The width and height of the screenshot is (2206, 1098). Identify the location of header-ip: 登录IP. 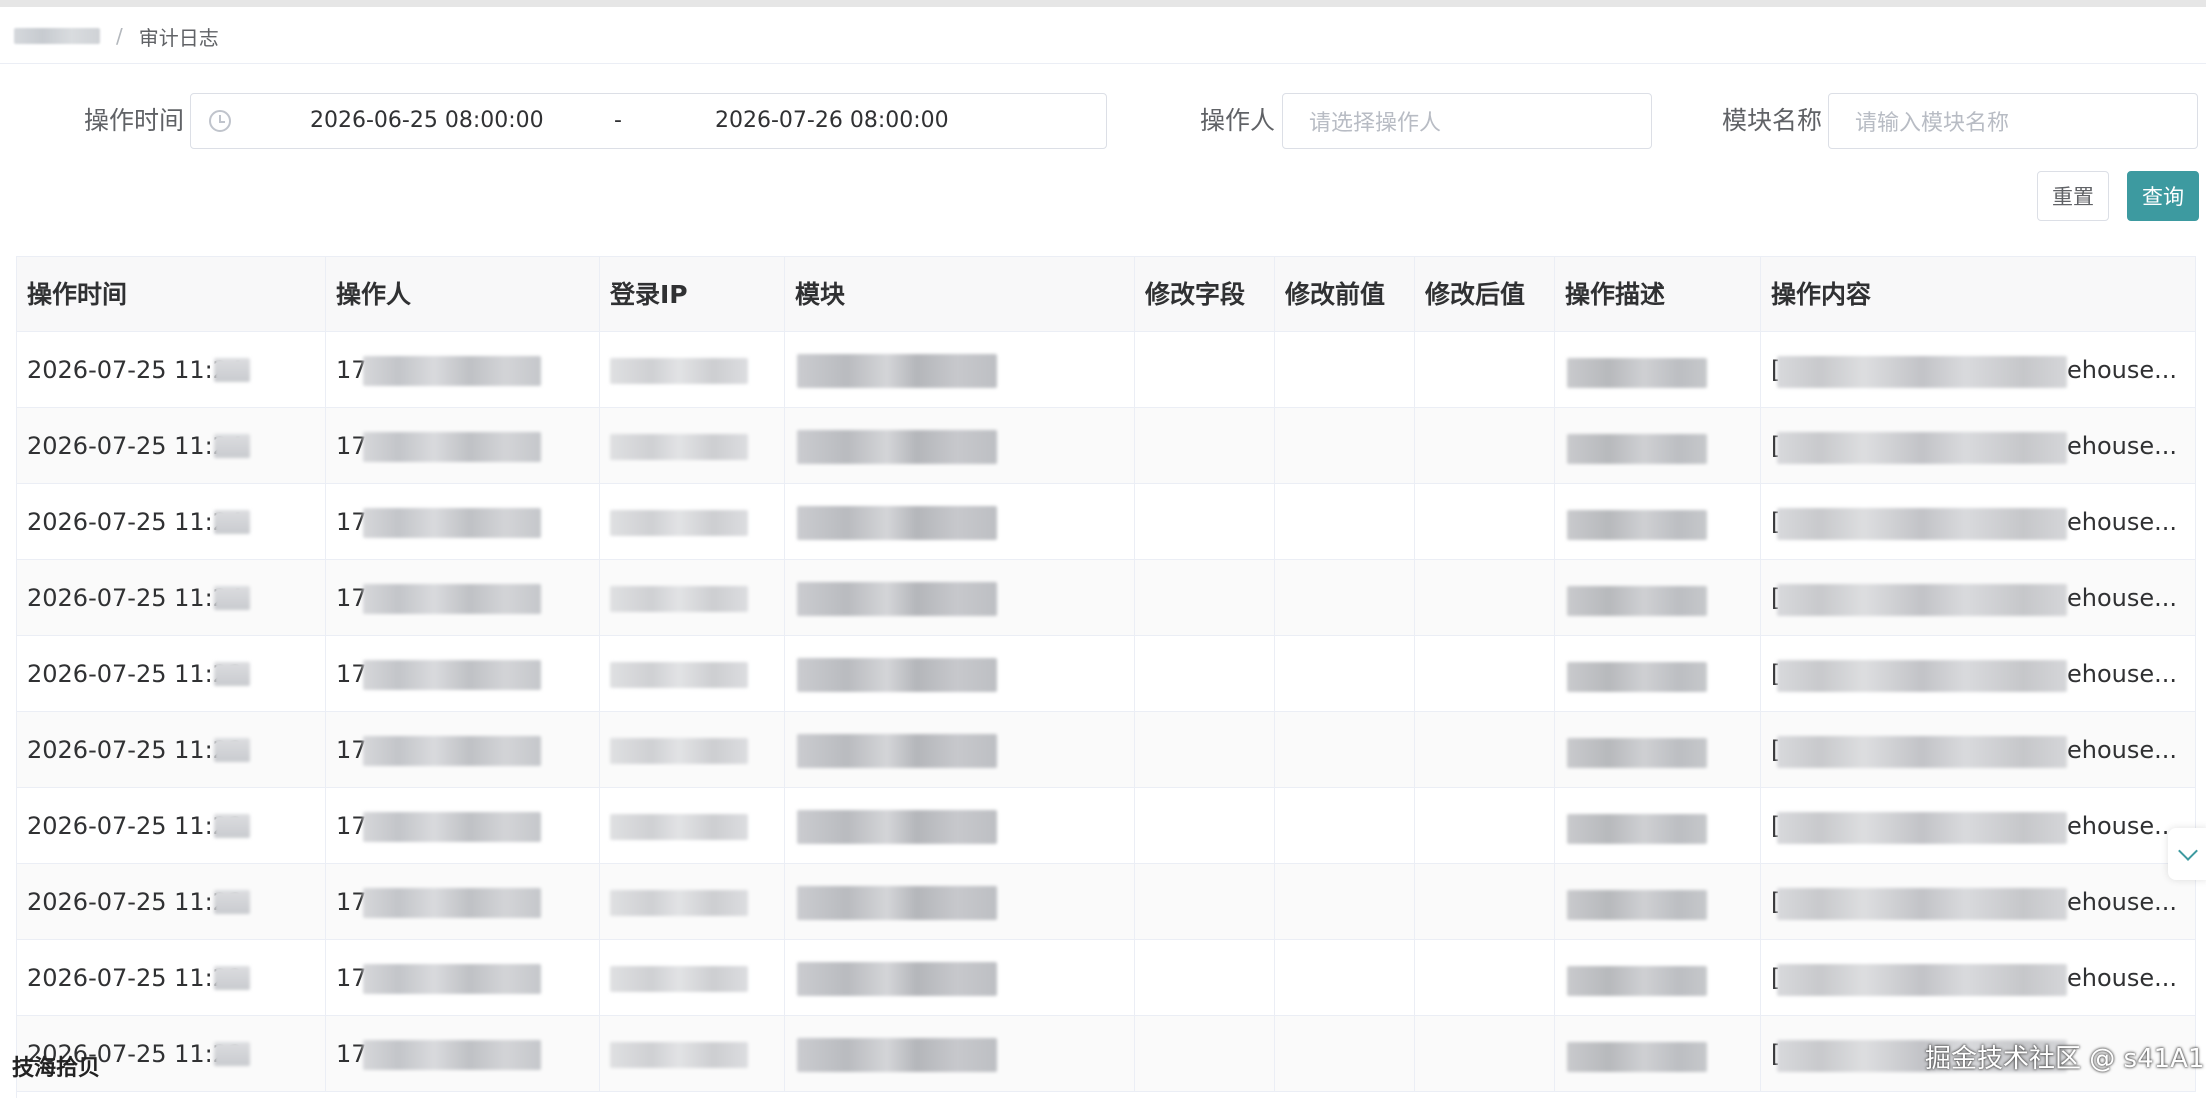
(692, 295).